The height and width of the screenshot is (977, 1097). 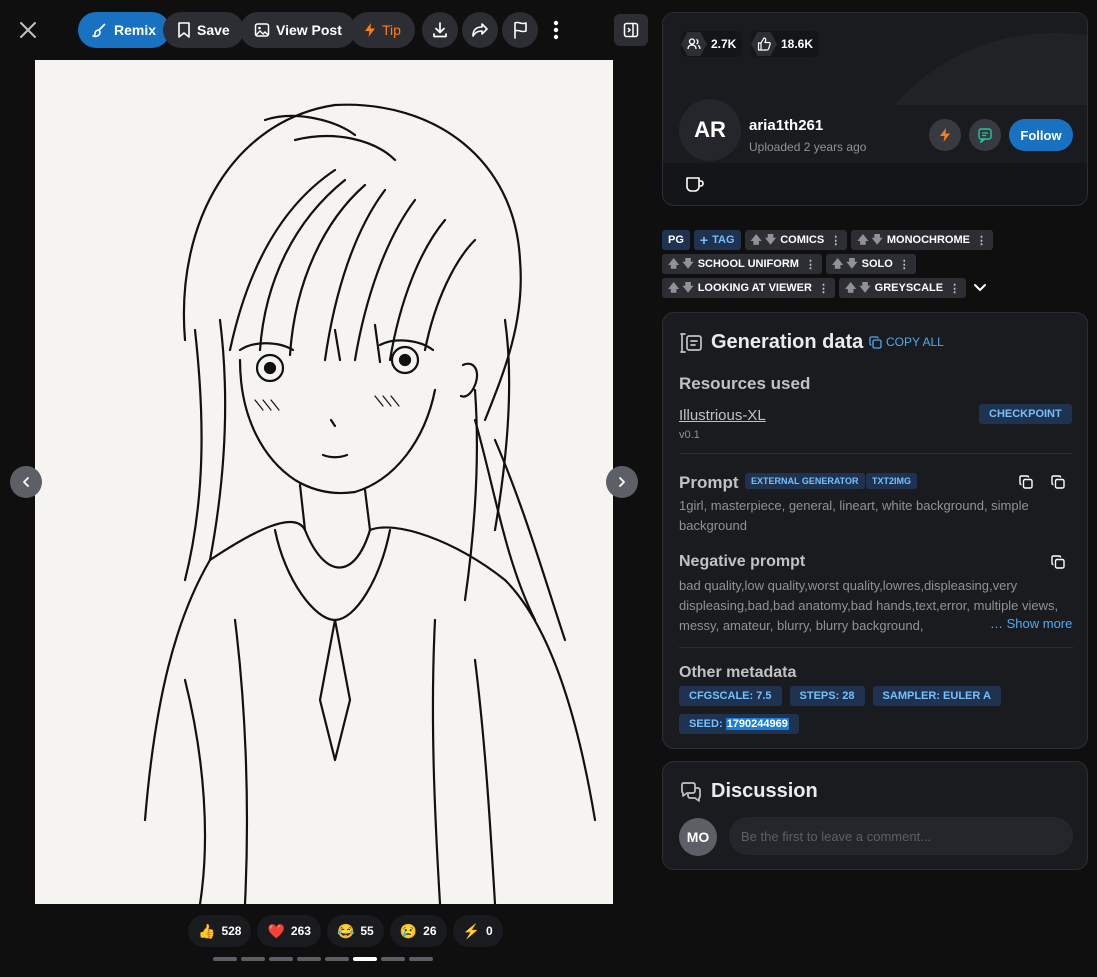 I want to click on sidebar-icon, so click(x=631, y=30).